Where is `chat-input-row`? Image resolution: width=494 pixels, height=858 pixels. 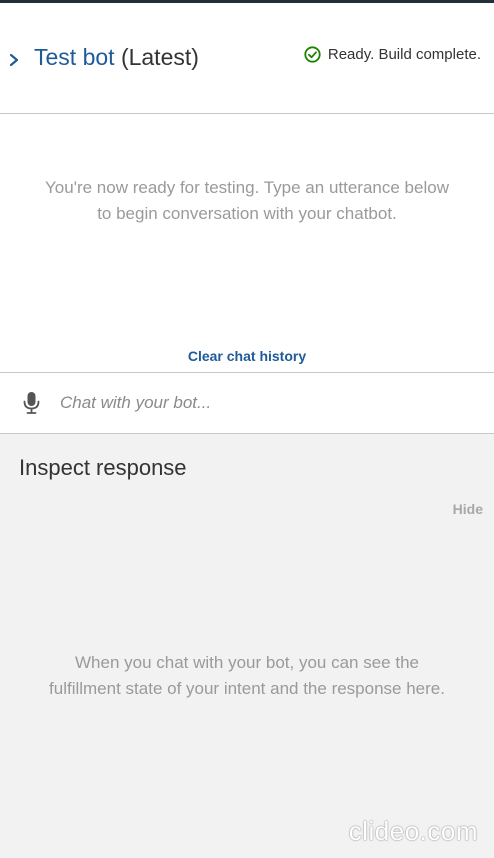 chat-input-row is located at coordinates (247, 403).